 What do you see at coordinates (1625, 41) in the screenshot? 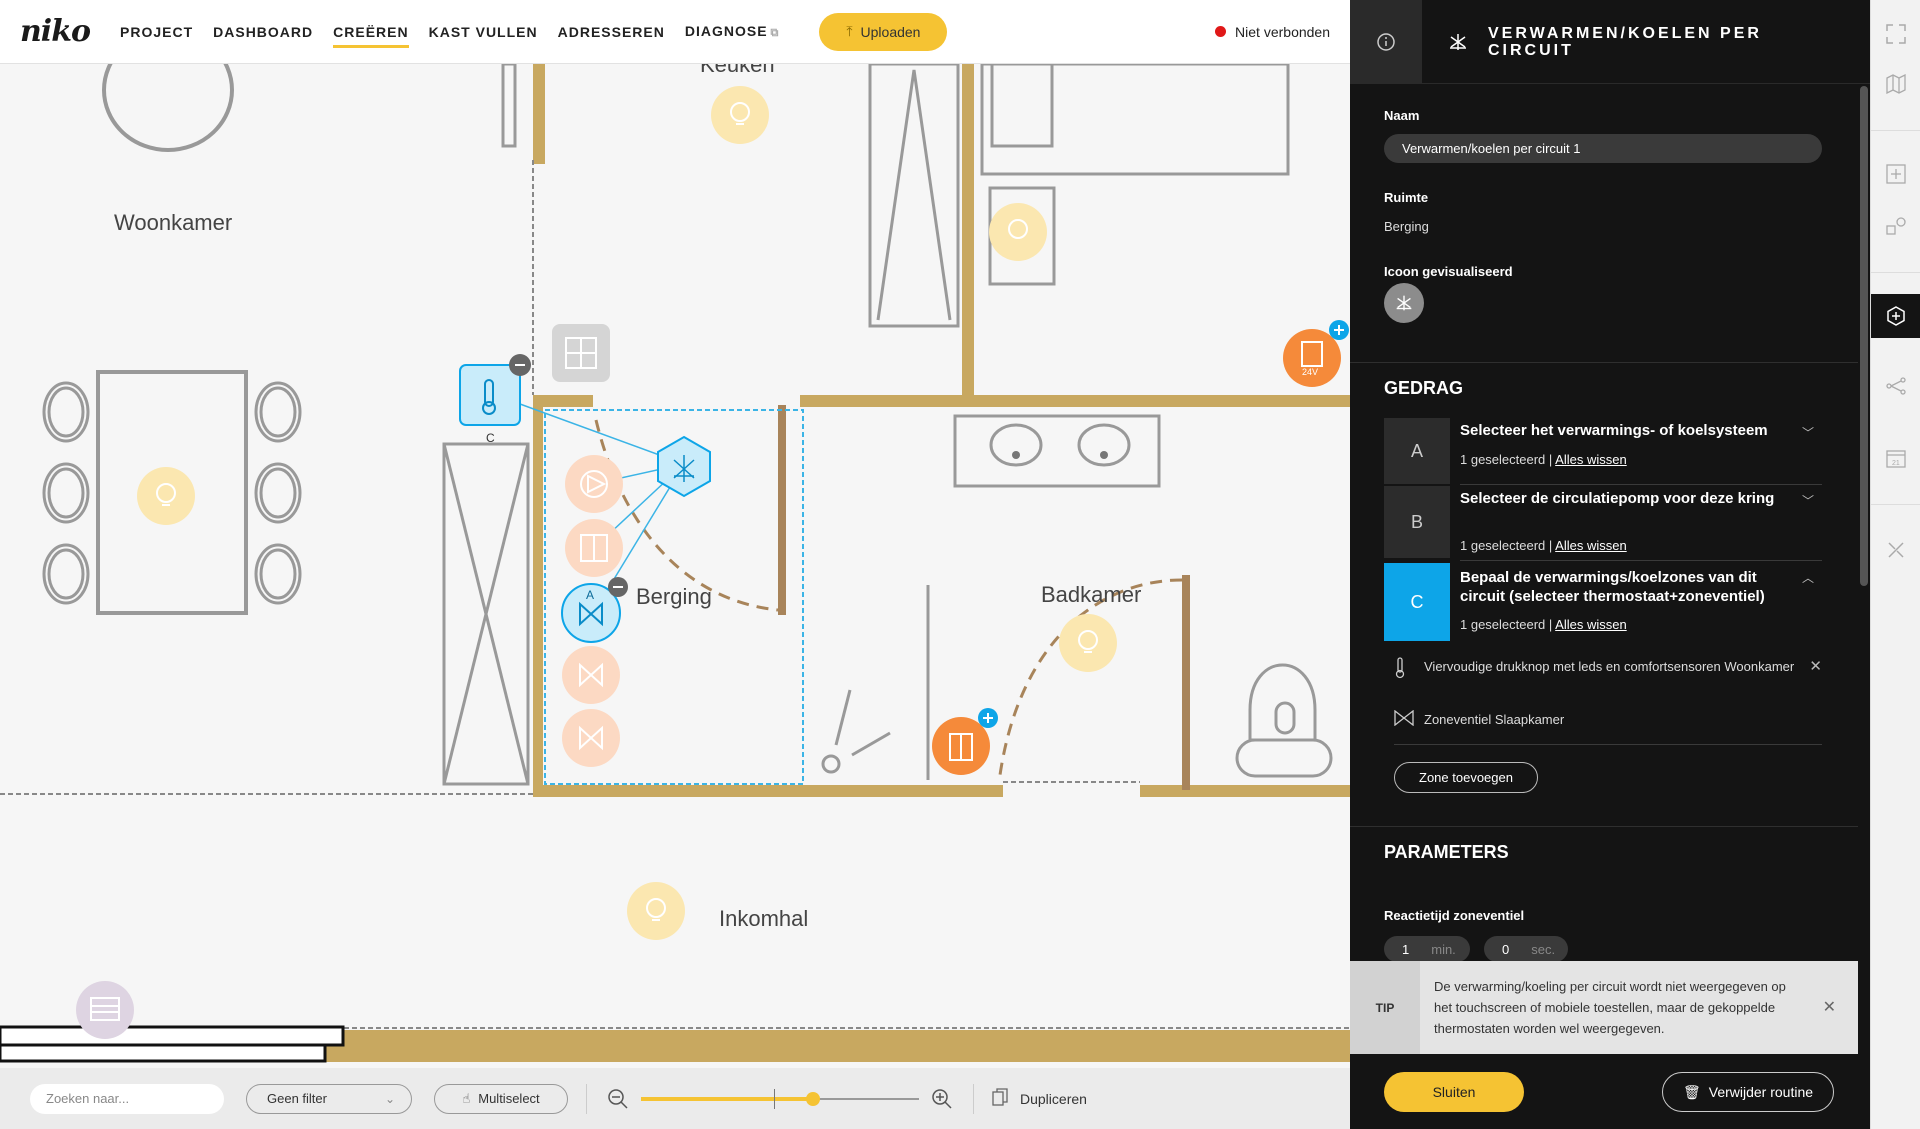
I see `panel-title: Verwarmen/koelen per circuit` at bounding box center [1625, 41].